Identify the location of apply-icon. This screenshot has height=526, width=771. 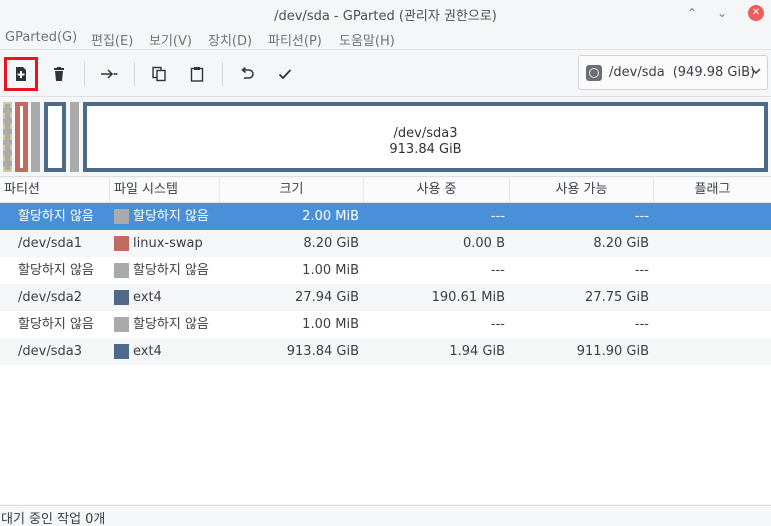
(285, 74).